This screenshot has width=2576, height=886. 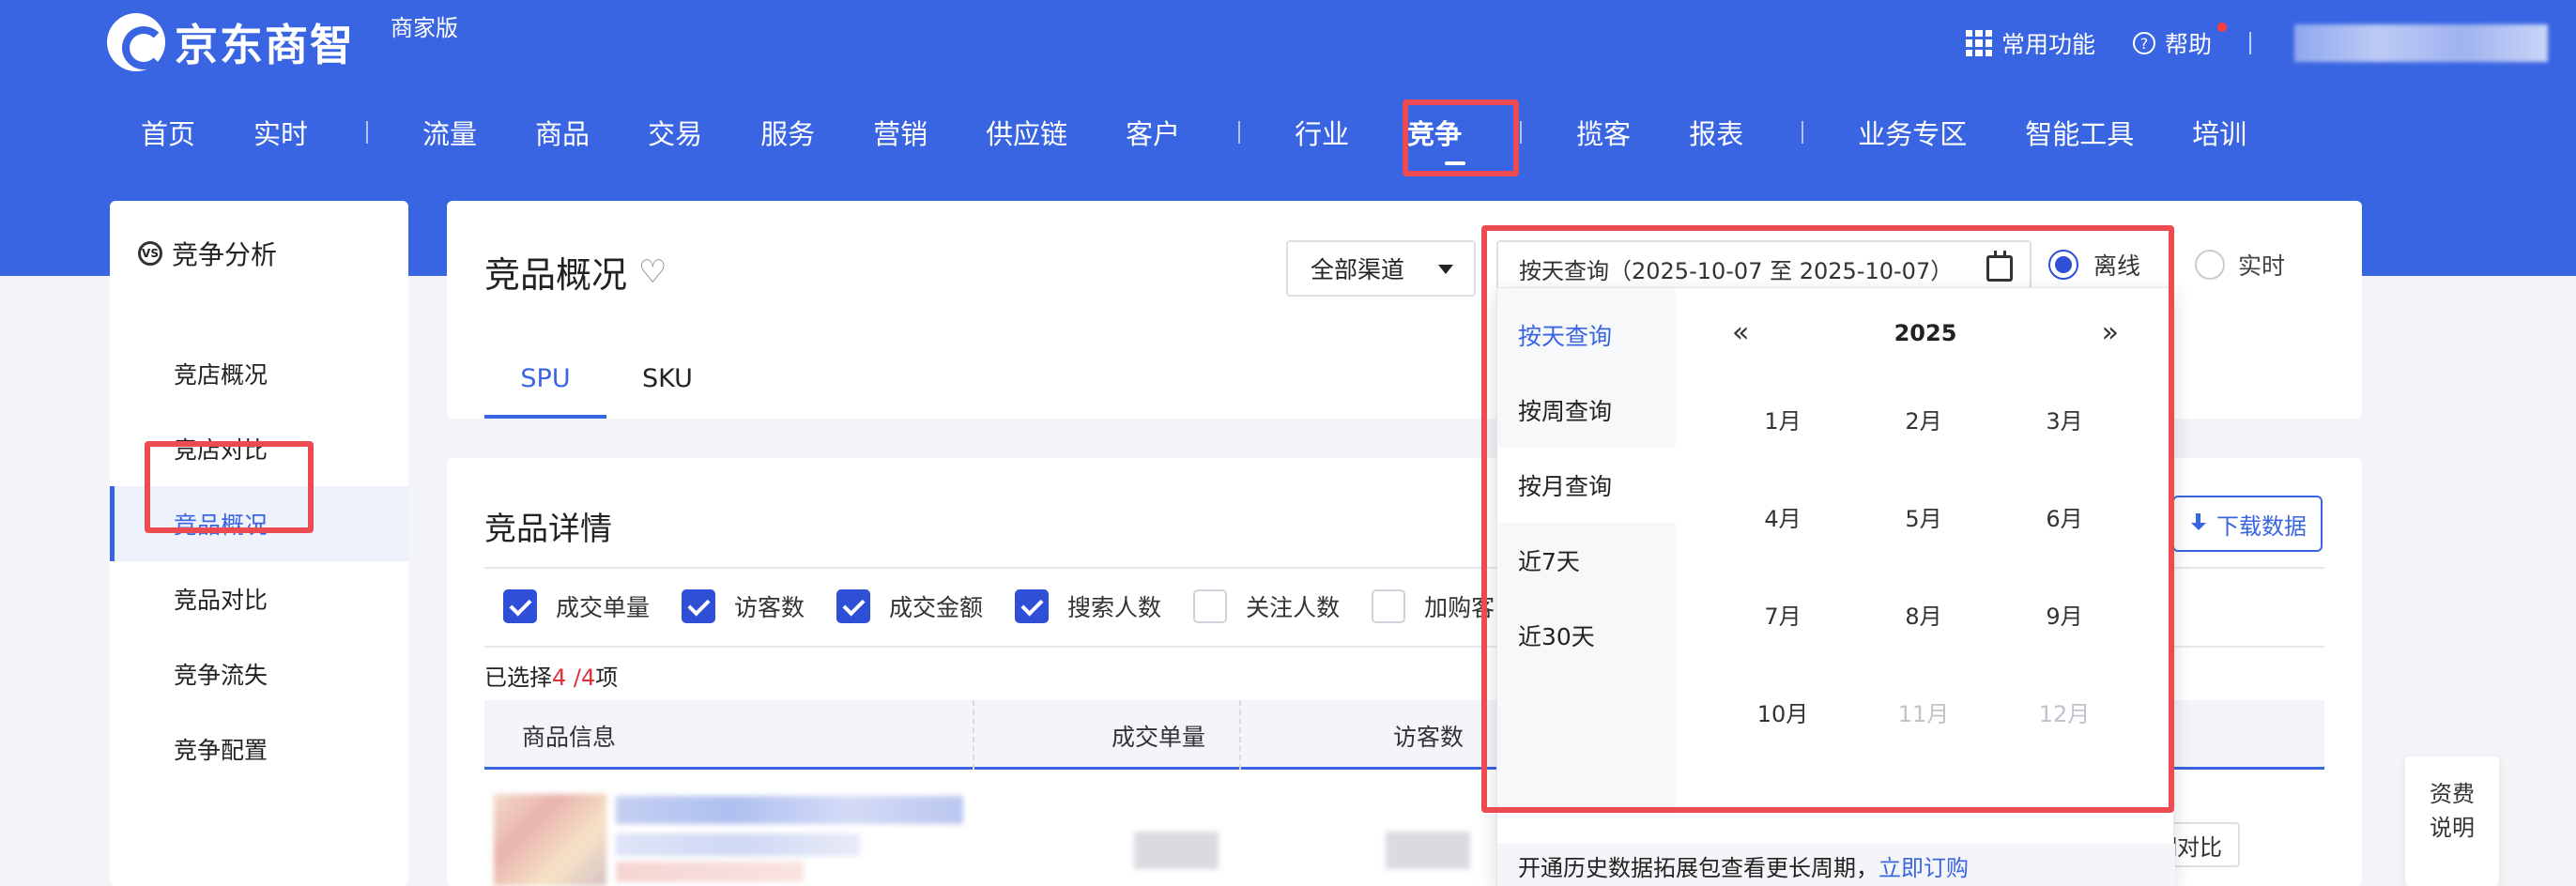 I want to click on nav-item-realtime: 实时, so click(x=280, y=132).